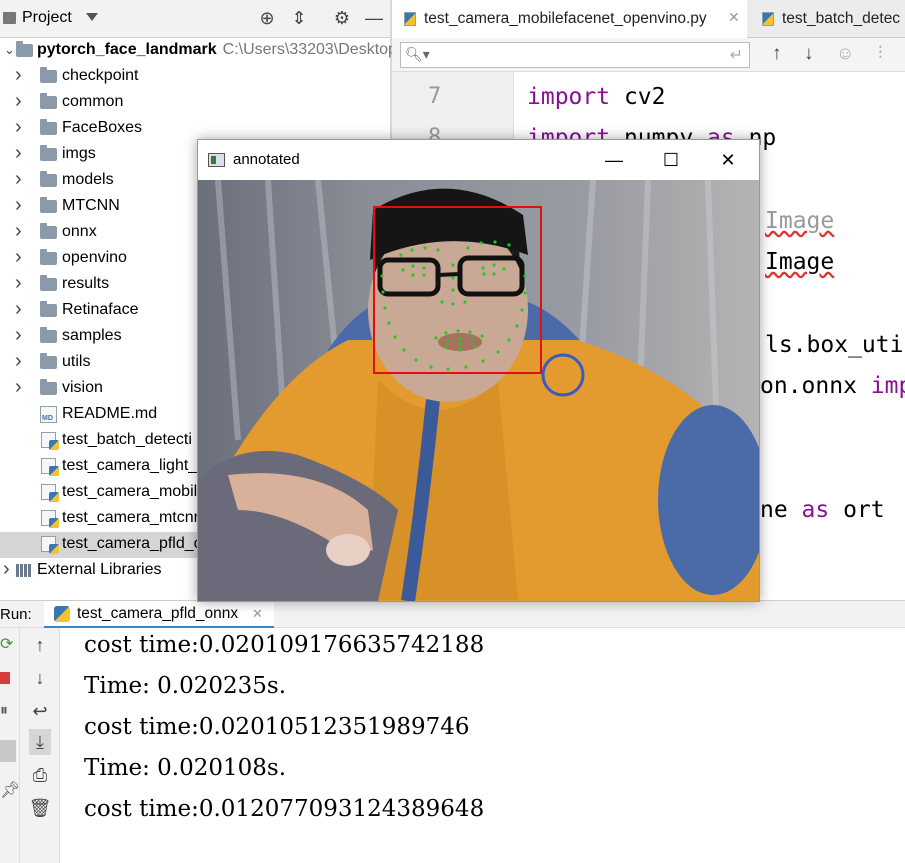 The image size is (905, 863). Describe the element at coordinates (827, 19) in the screenshot. I see `tab-test-batch-detec: test_batch_detec` at that location.